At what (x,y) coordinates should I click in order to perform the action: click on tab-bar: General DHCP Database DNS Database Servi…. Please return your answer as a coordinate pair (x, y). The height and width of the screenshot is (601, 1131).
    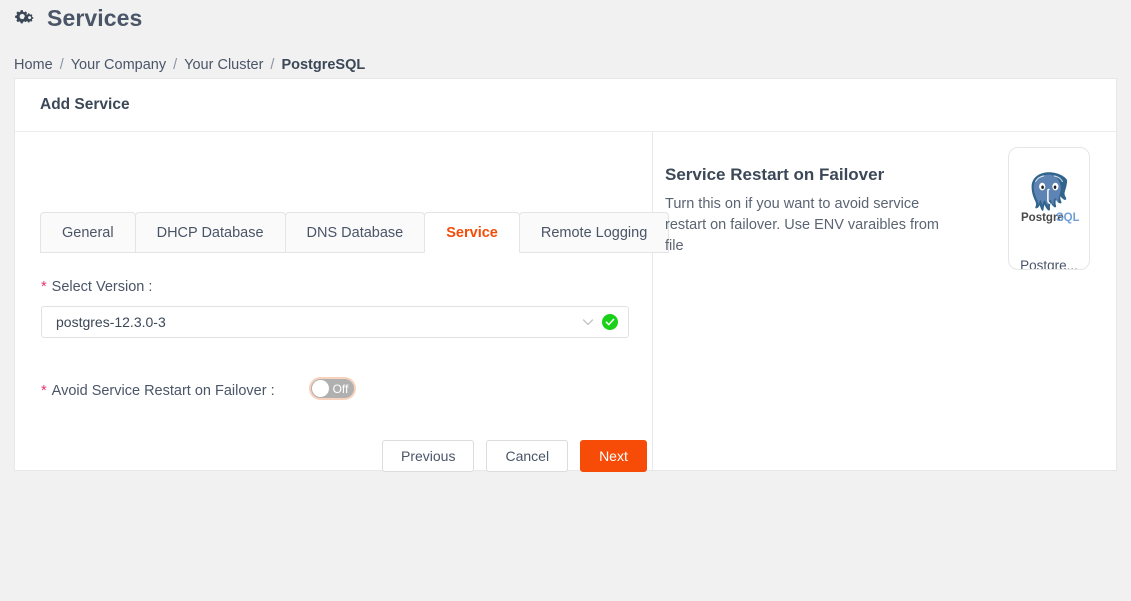
    Looking at the image, I should click on (355, 232).